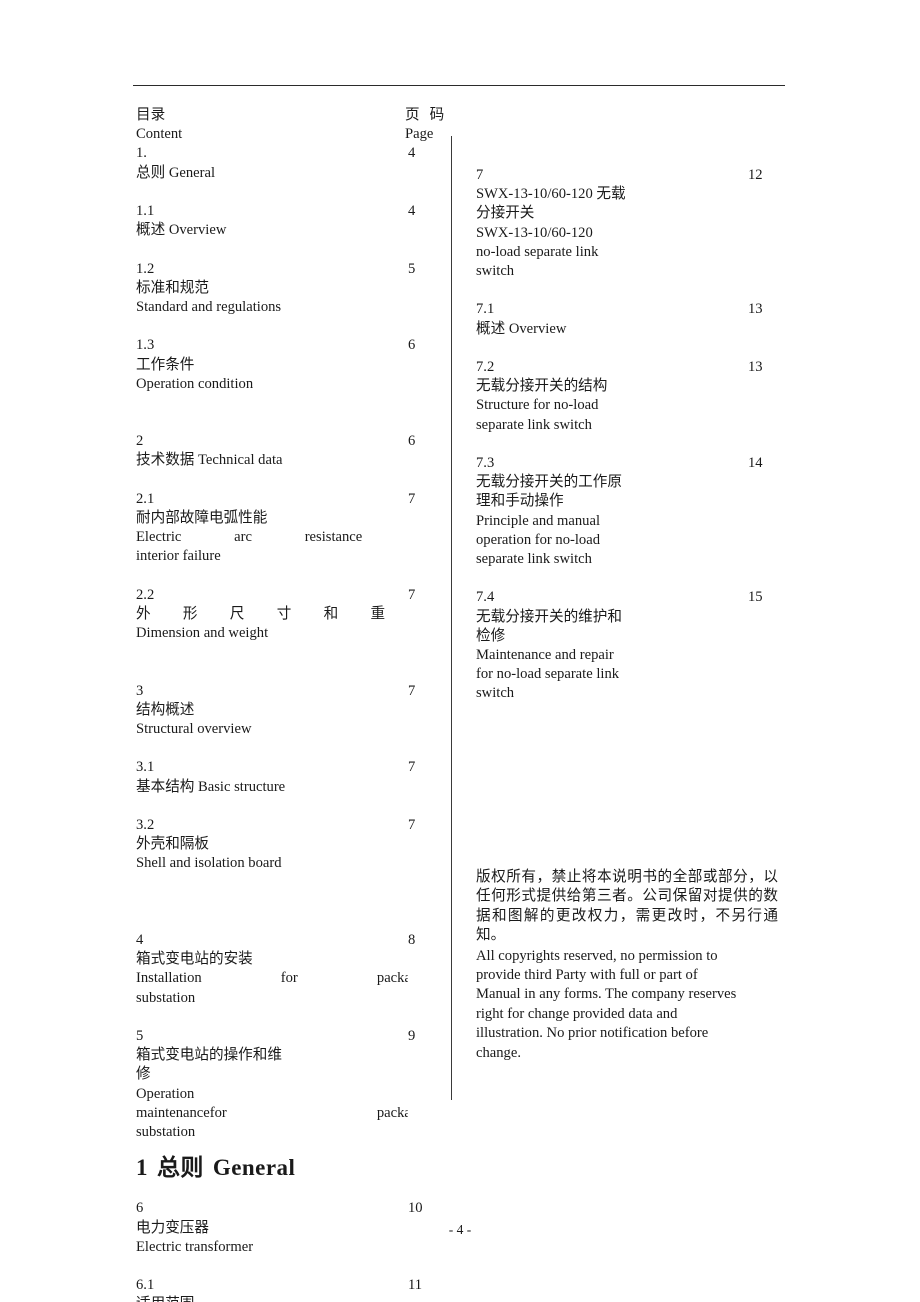  I want to click on toc-entry-line: Electric arc resistance for, so click(284, 537).